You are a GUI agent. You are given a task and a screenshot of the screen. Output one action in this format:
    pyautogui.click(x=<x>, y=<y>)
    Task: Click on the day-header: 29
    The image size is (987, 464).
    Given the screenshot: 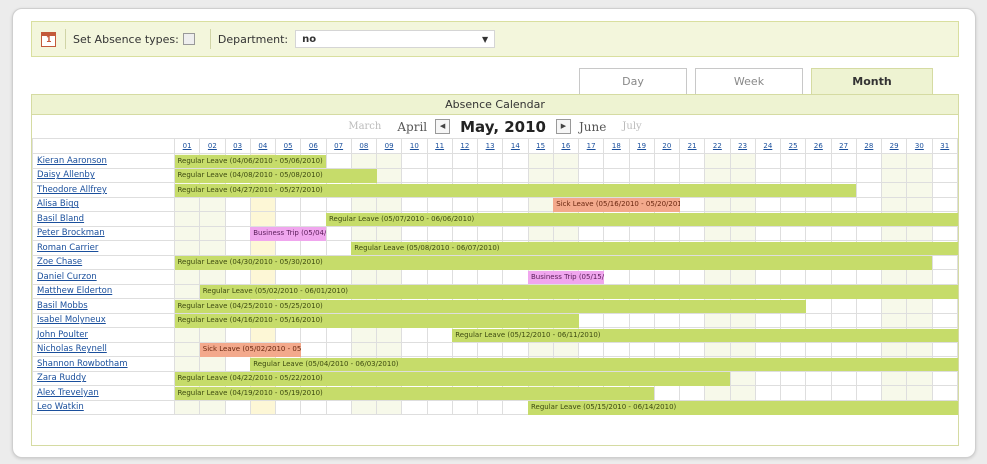 What is the action you would take?
    pyautogui.click(x=894, y=146)
    